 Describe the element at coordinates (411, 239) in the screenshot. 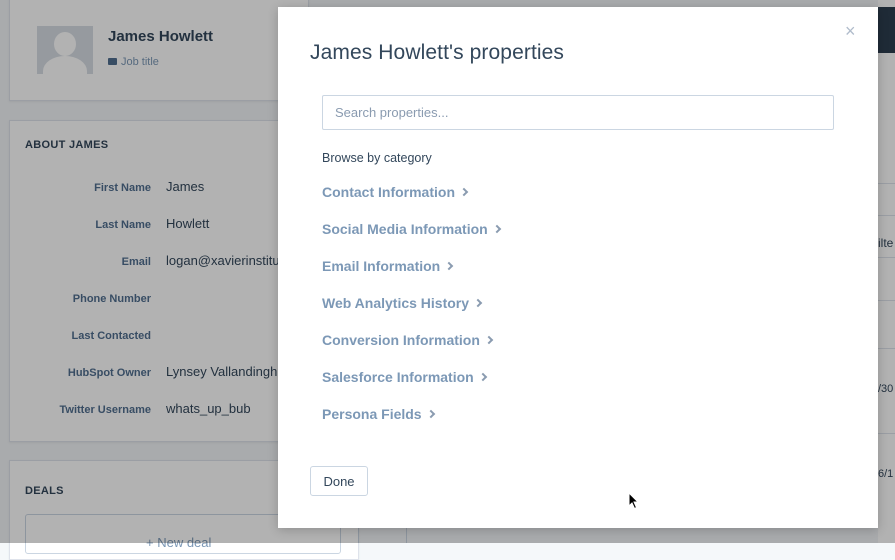

I see `category-social-media-information: Social Media Information` at that location.